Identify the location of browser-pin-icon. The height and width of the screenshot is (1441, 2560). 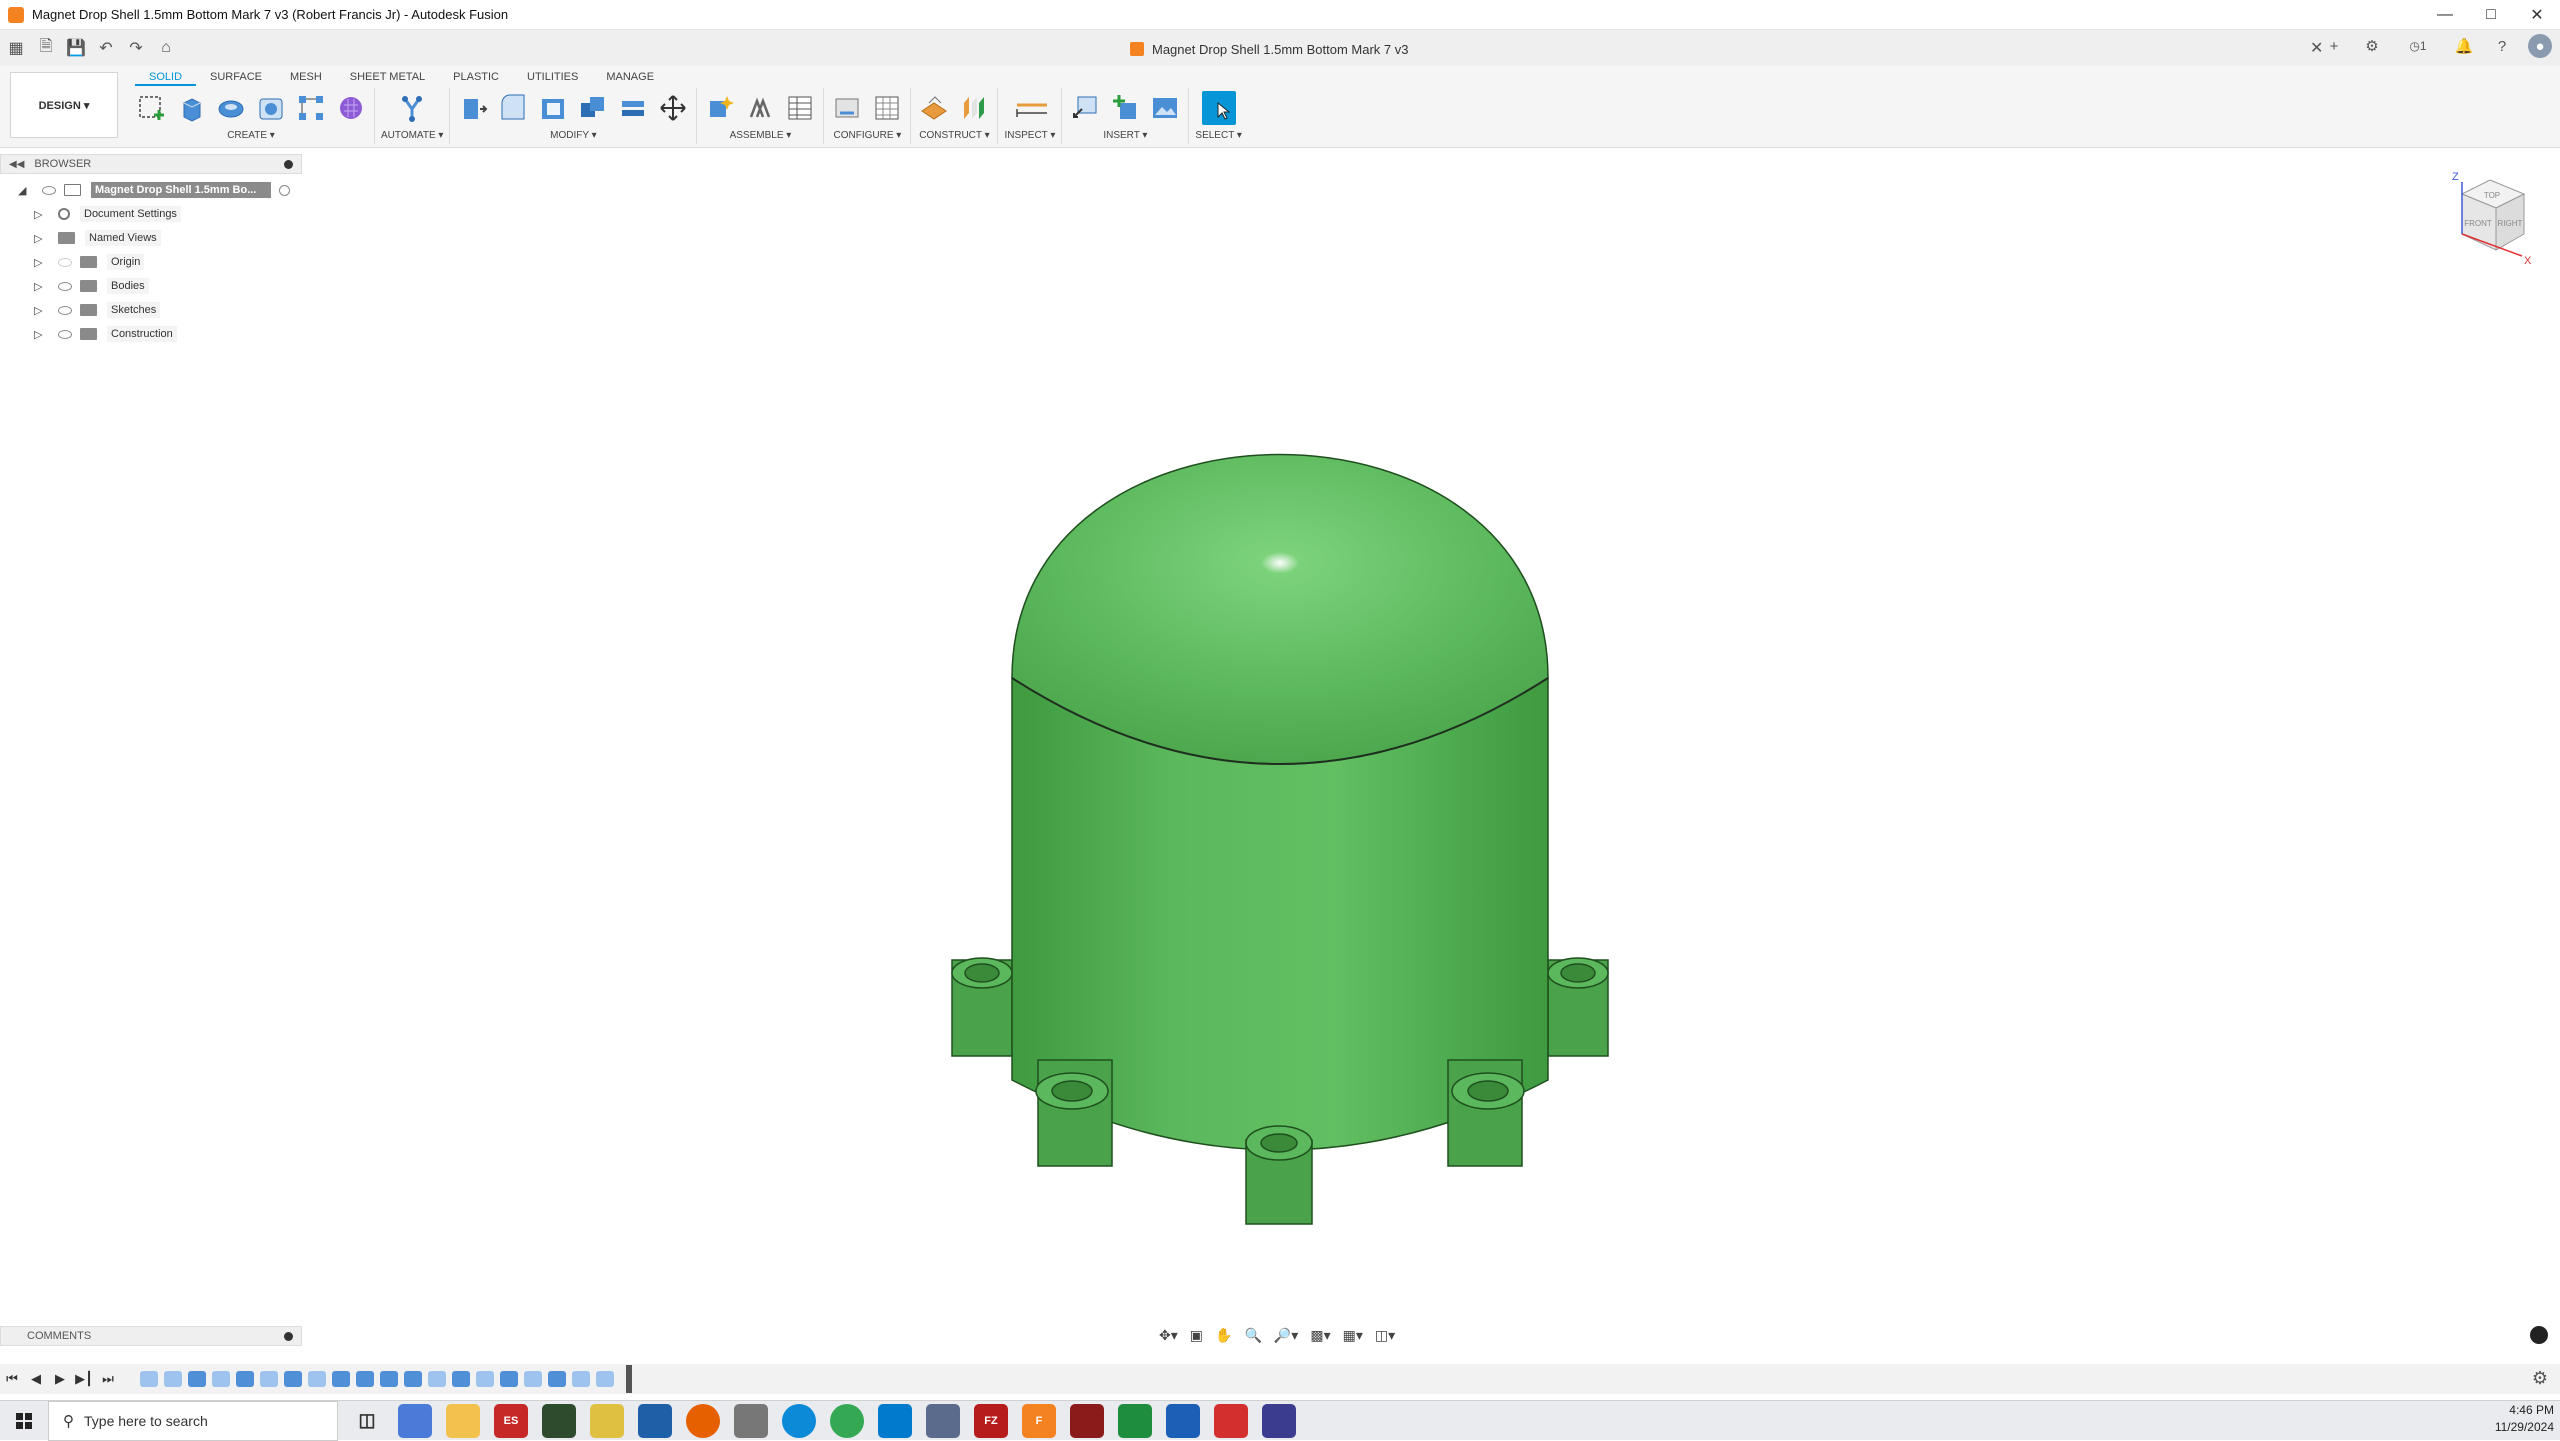
(288, 164).